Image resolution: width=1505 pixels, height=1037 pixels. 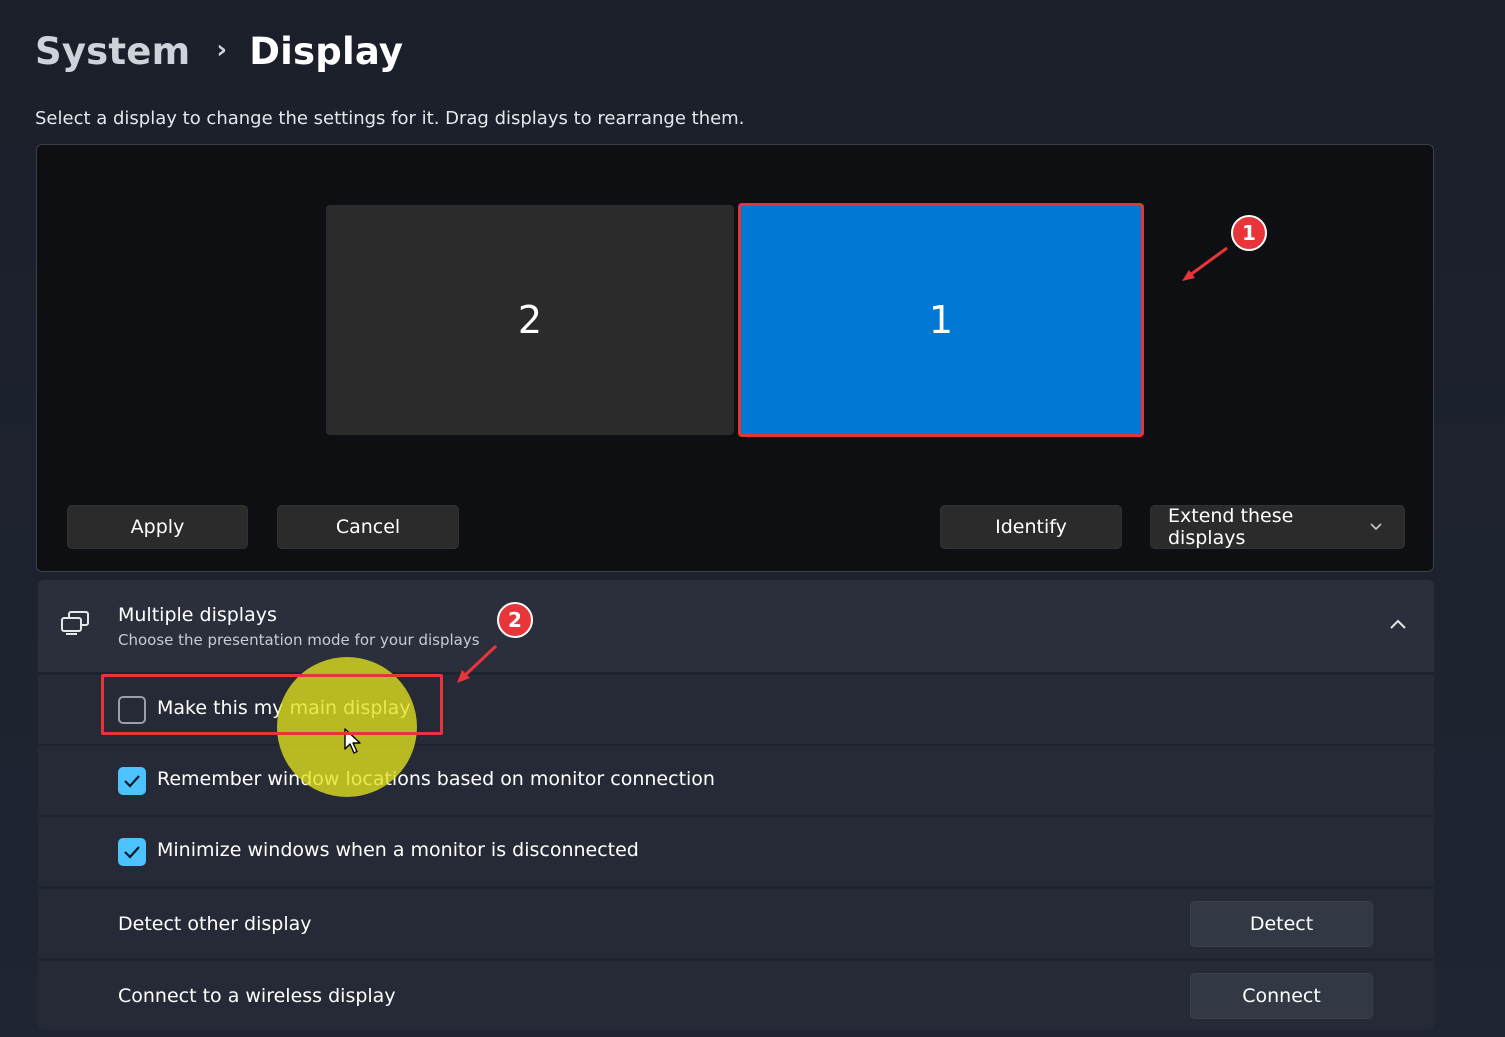 What do you see at coordinates (530, 320) in the screenshot?
I see `monitor-2: 2` at bounding box center [530, 320].